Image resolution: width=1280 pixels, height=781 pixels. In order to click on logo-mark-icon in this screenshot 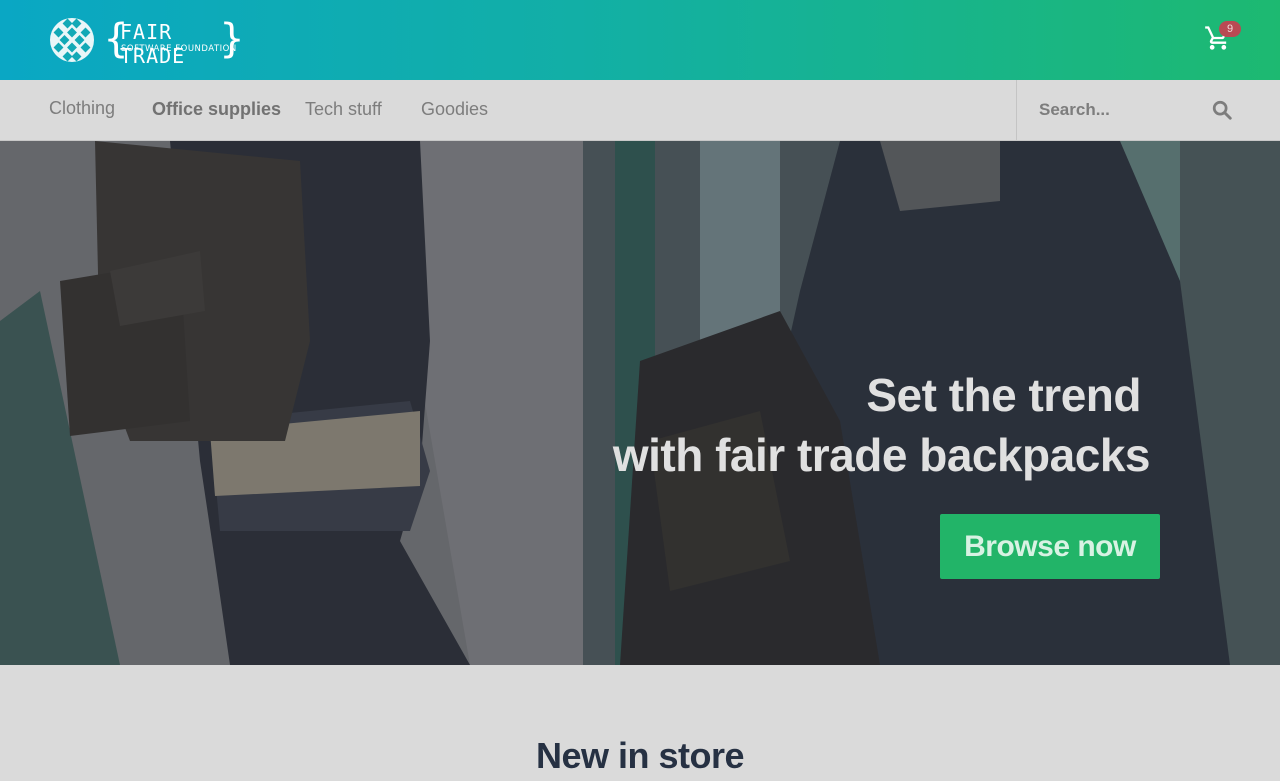, I will do `click(72, 40)`.